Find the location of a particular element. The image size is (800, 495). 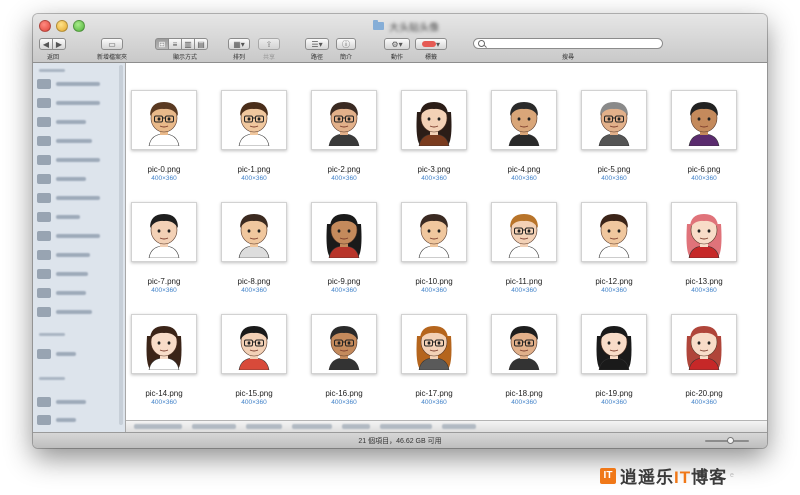

file-name: pic-6.png is located at coordinates (704, 169).